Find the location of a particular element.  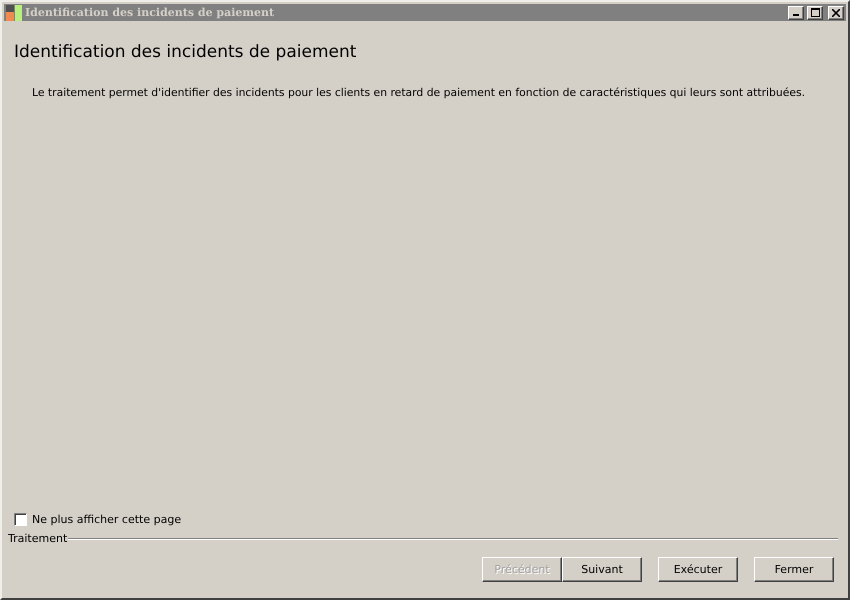

window-title: Identification des incidents de paiement is located at coordinates (150, 12).